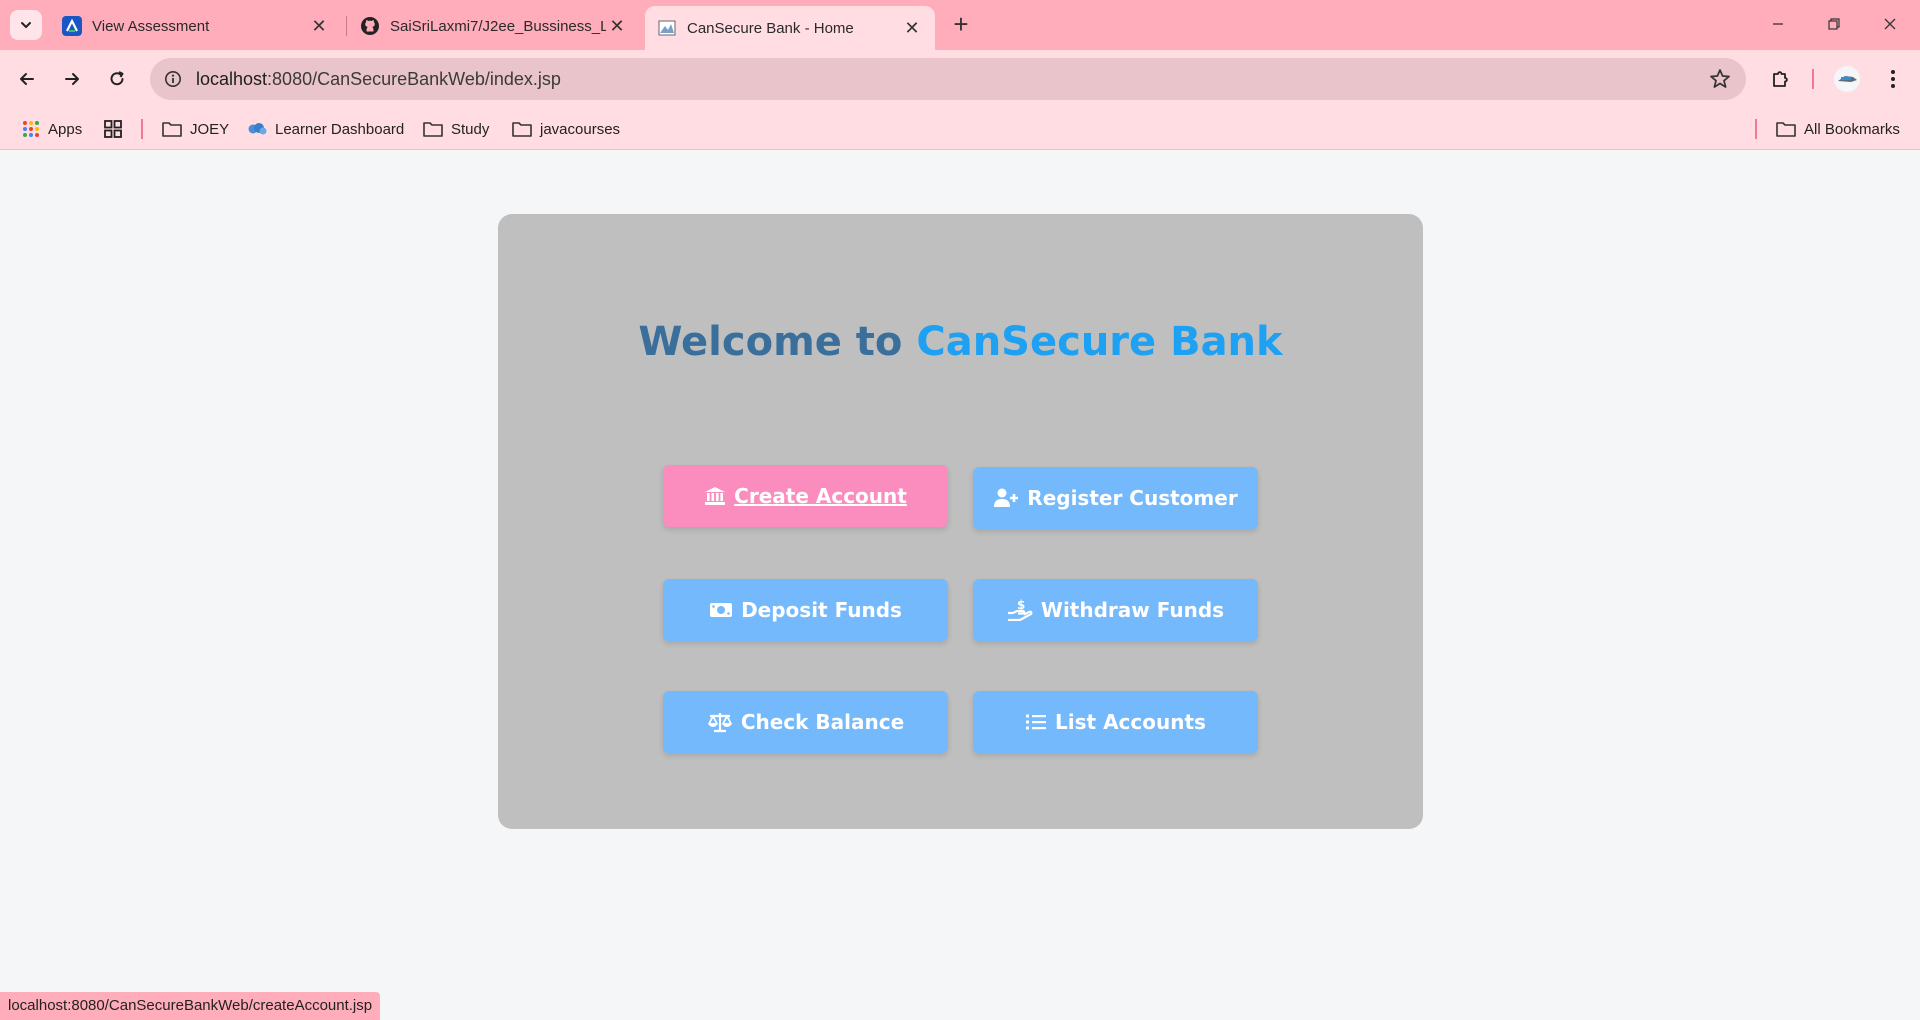 This screenshot has height=1020, width=1920. Describe the element at coordinates (31, 129) in the screenshot. I see `apps-grid-icon` at that location.